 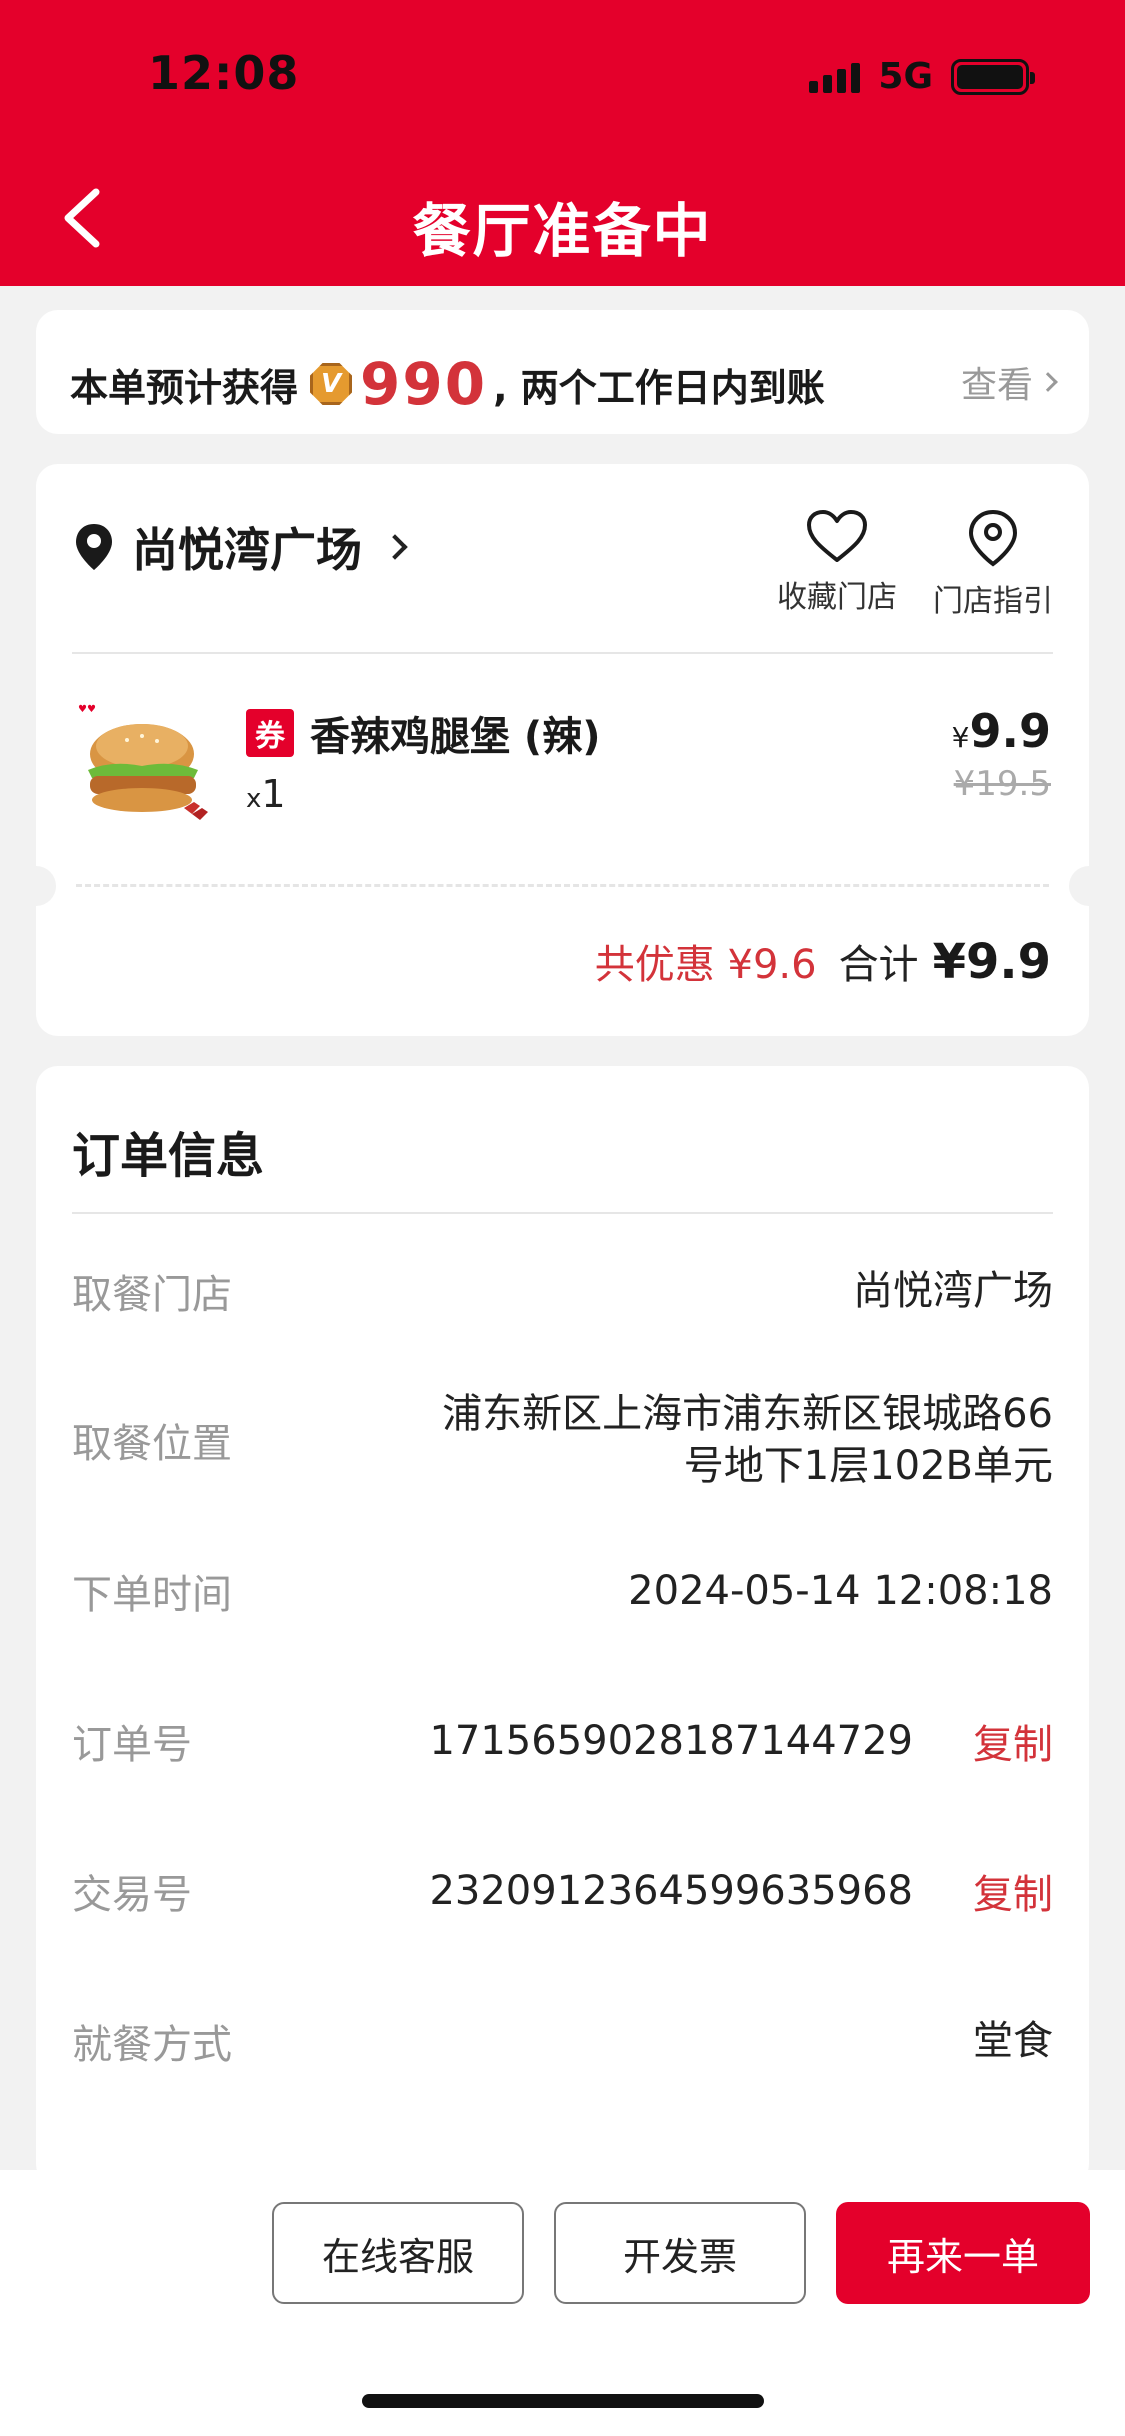 I want to click on points-prefix: 本单预计获得, so click(x=184, y=387).